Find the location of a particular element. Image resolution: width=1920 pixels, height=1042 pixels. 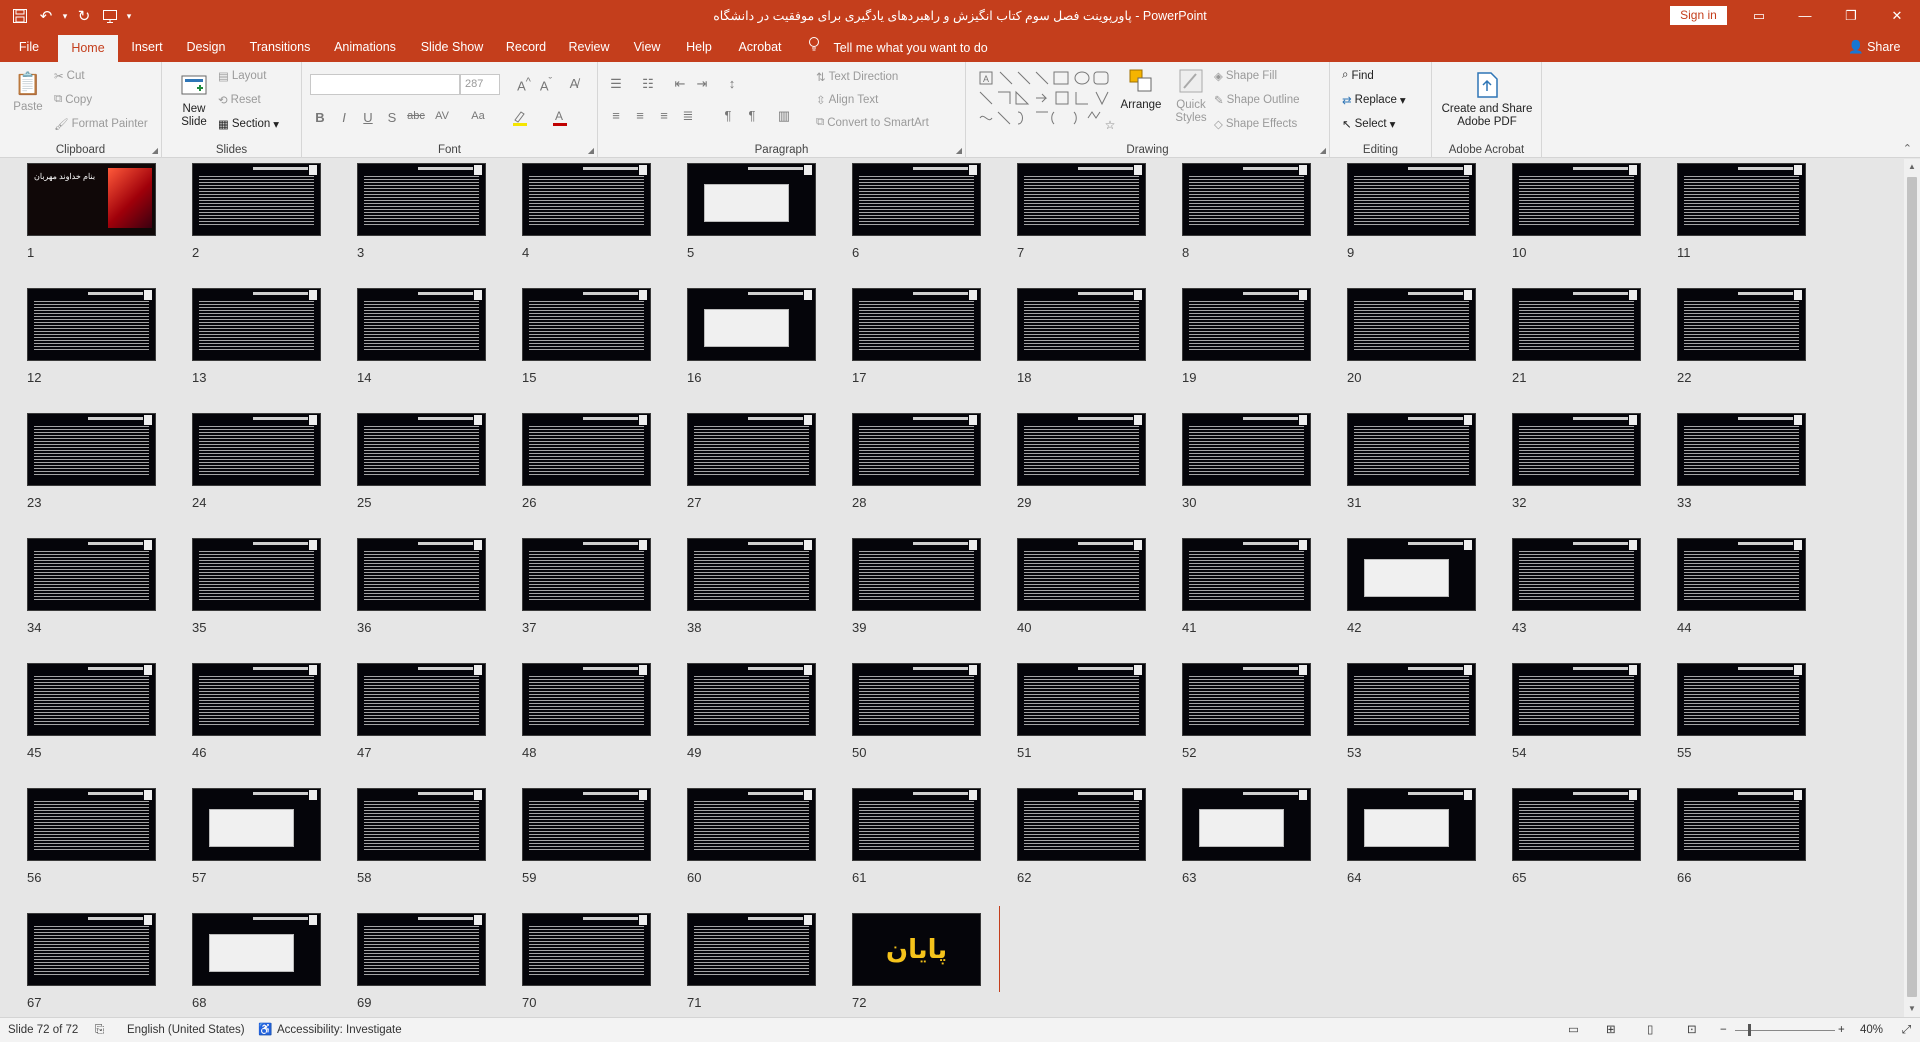

highlight-color-icon is located at coordinates (520, 118).